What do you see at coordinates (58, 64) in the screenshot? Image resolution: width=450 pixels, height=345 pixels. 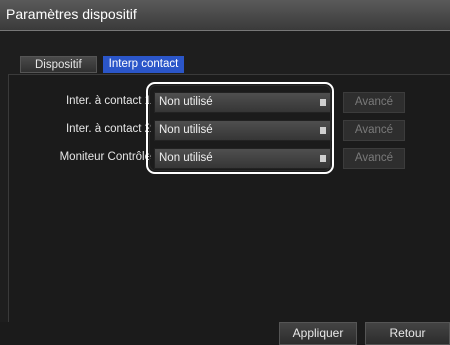 I see `tab-dispositif: Dispositif` at bounding box center [58, 64].